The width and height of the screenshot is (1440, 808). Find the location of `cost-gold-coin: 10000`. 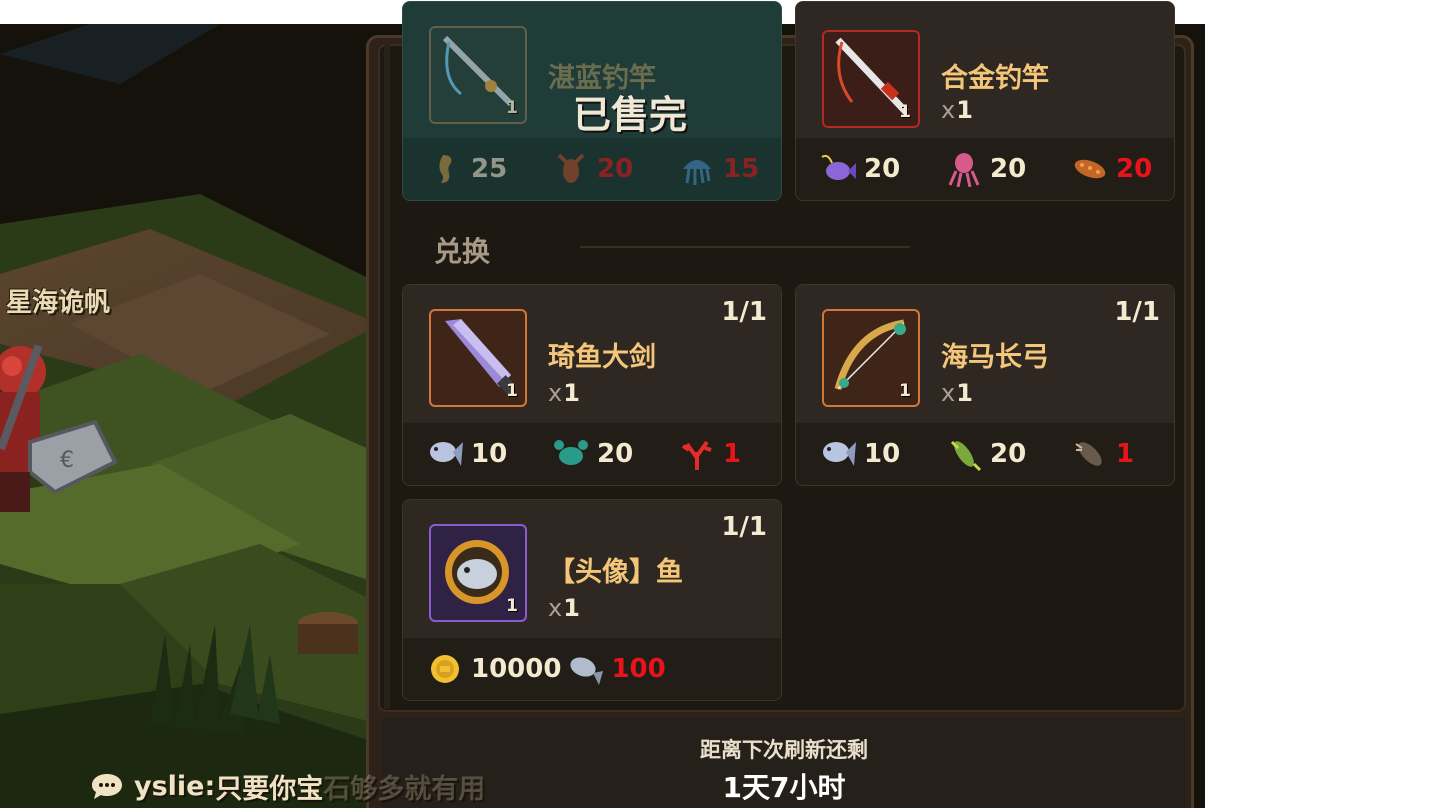

cost-gold-coin: 10000 is located at coordinates (494, 669).